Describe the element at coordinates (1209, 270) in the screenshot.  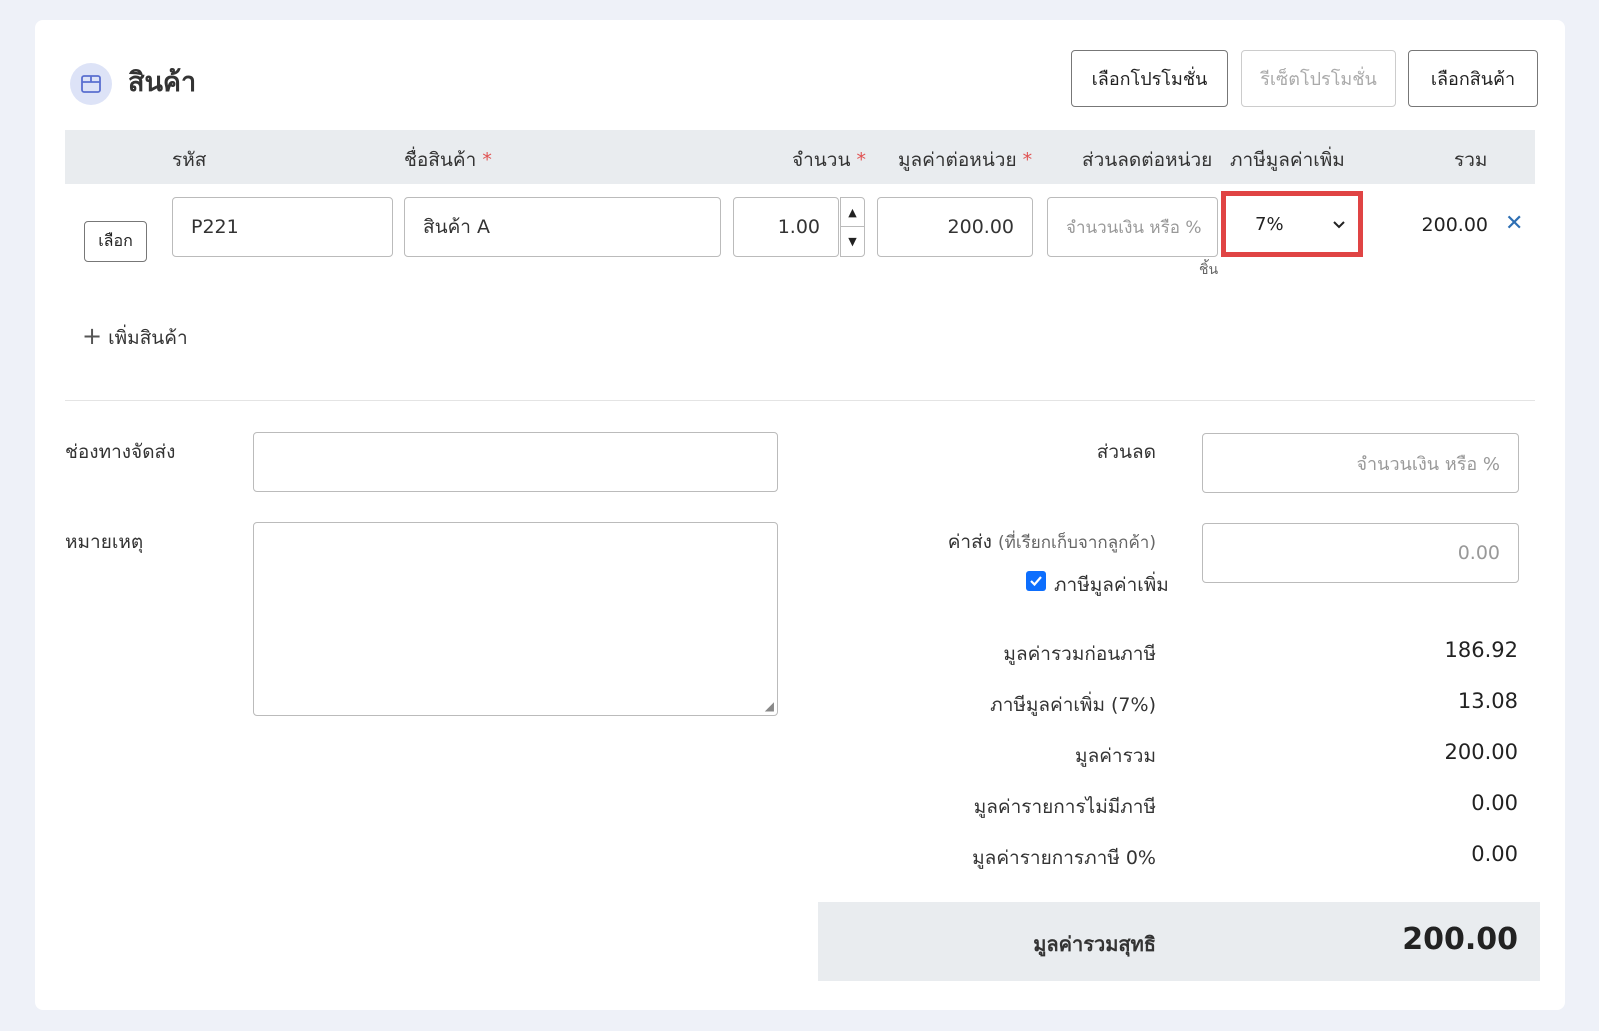
I see `unit-label: ชิ้น` at that location.